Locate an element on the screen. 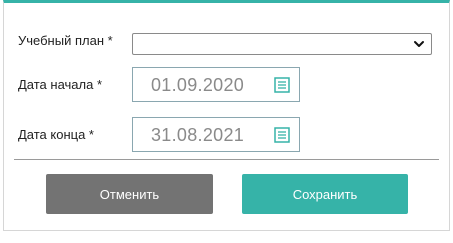 The image size is (453, 243). end-date-value: 31.08.2021 is located at coordinates (197, 135).